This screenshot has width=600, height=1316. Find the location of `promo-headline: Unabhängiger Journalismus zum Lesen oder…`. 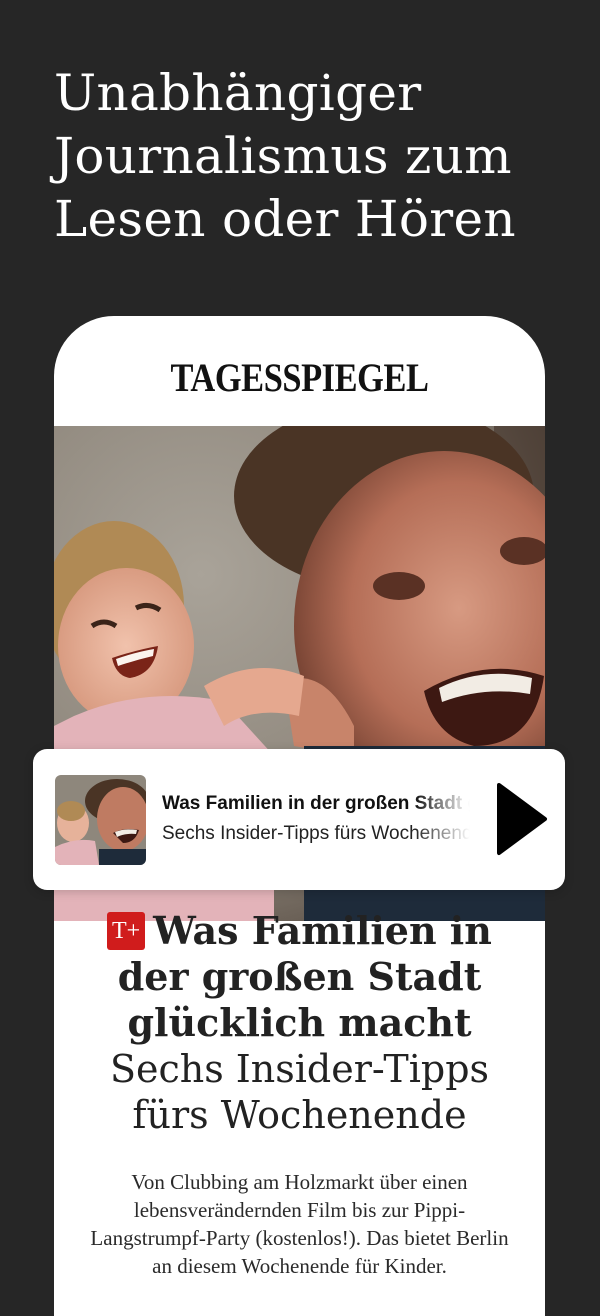

promo-headline: Unabhängiger Journalismus zum Lesen oder… is located at coordinates (285, 156).